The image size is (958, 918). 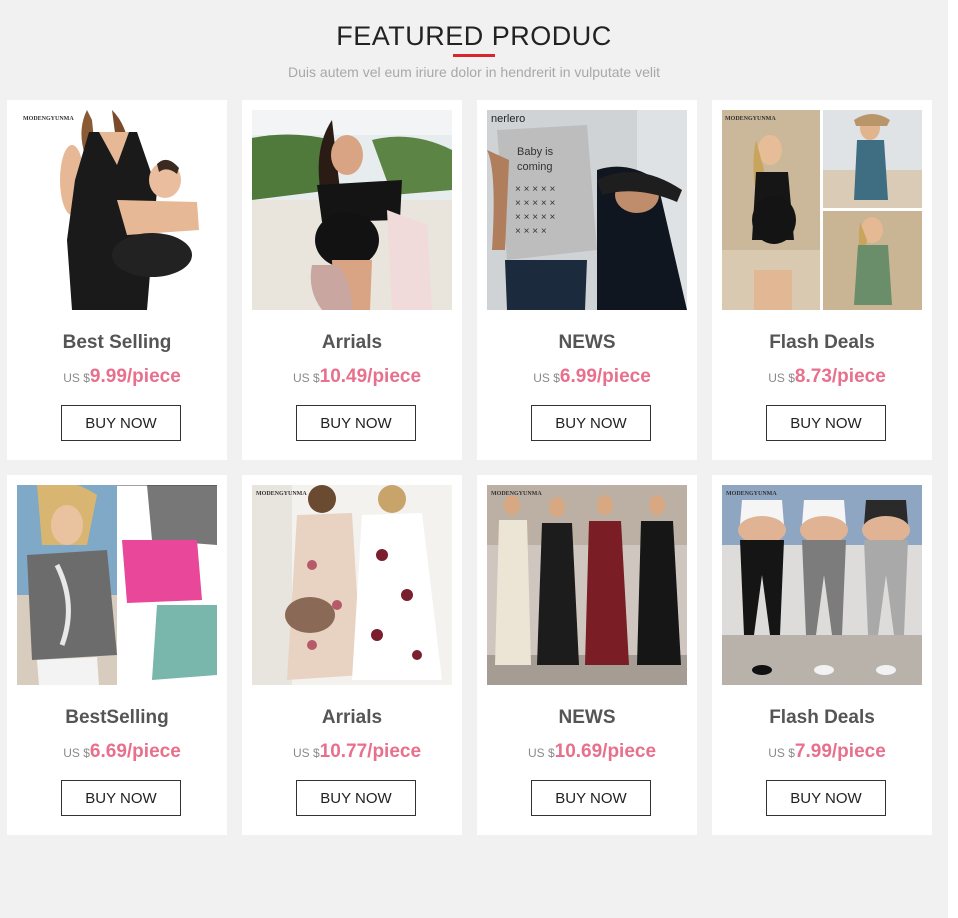 I want to click on price-row: US $10.49/piece, so click(x=357, y=377).